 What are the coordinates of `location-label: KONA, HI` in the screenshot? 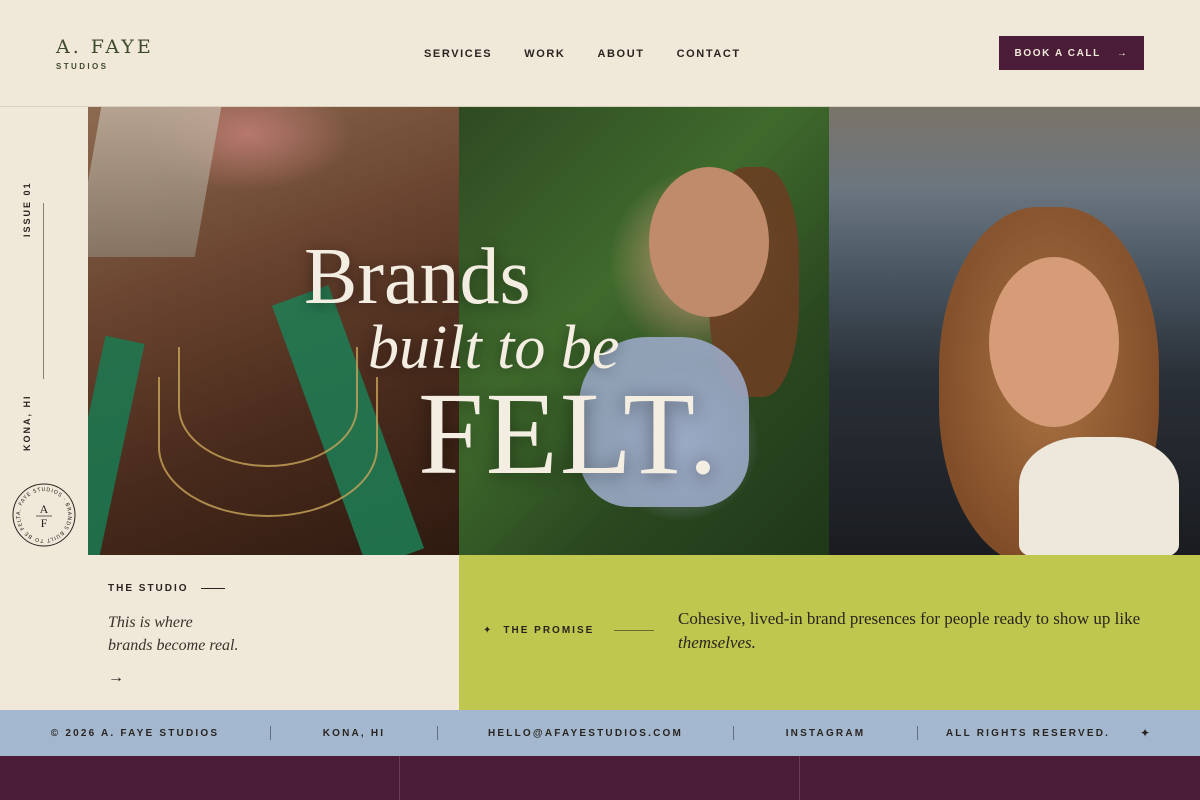 It's located at (27, 423).